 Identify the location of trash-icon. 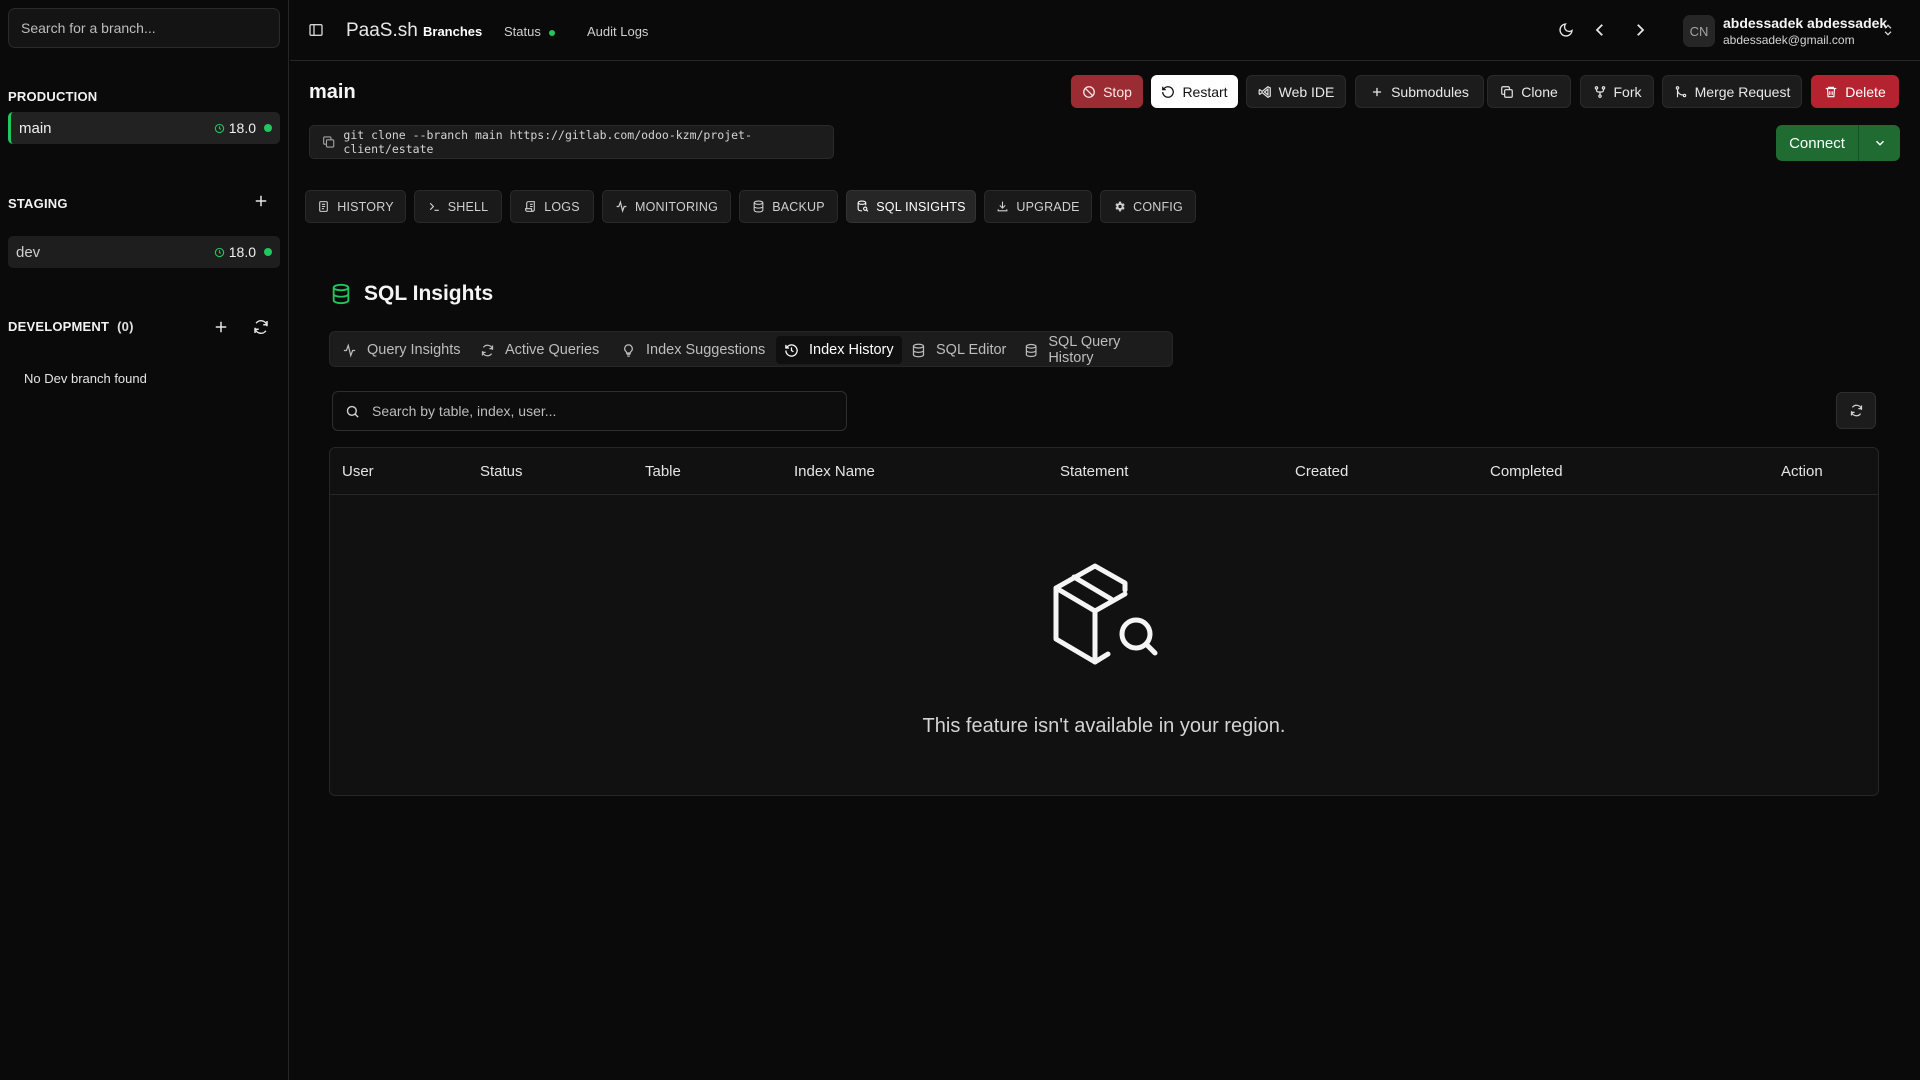
(1831, 92).